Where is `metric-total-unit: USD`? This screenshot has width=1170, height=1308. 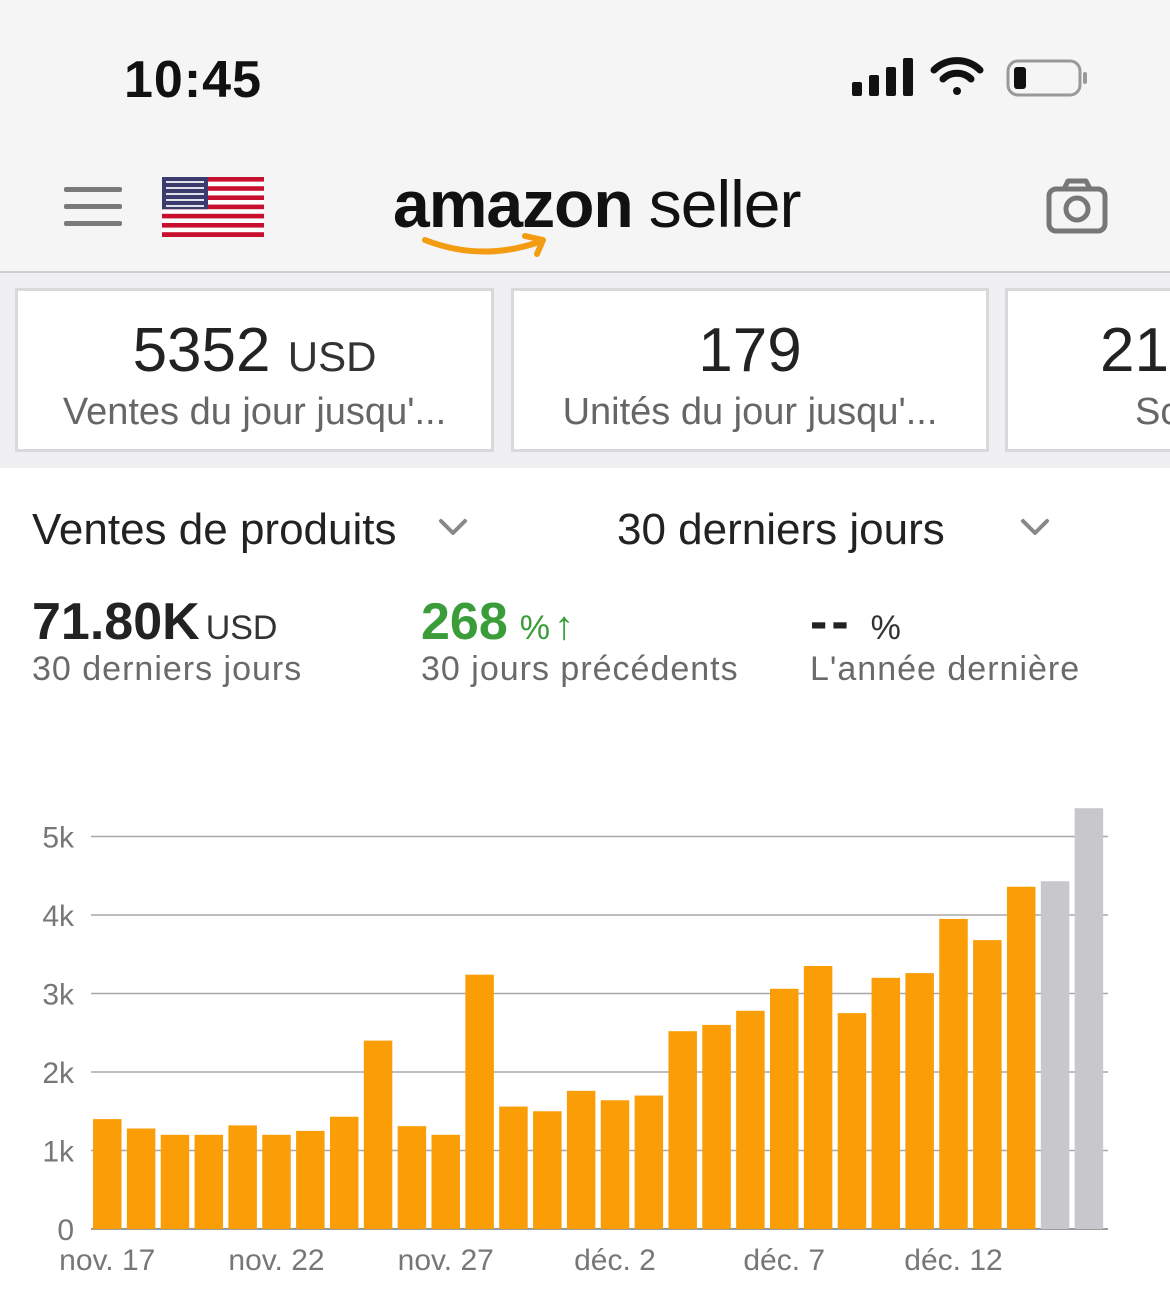 metric-total-unit: USD is located at coordinates (241, 628).